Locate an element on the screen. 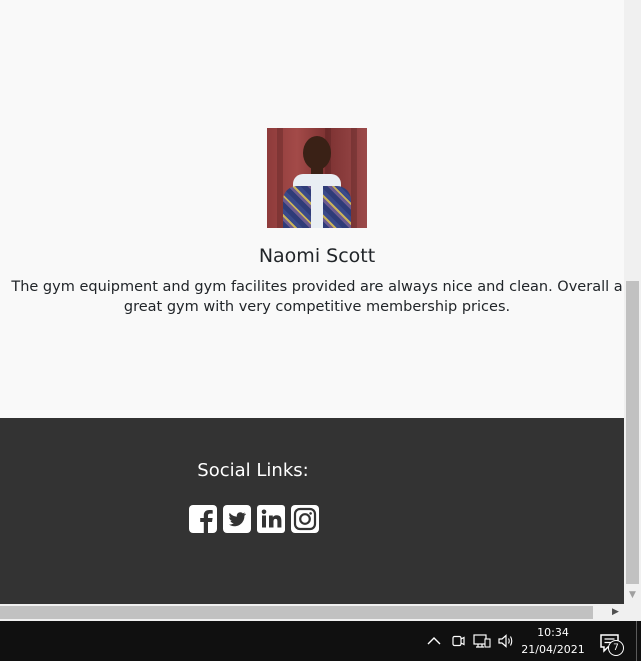 The height and width of the screenshot is (661, 641). horizontal-scrollbar: ▶ is located at coordinates (312, 612).